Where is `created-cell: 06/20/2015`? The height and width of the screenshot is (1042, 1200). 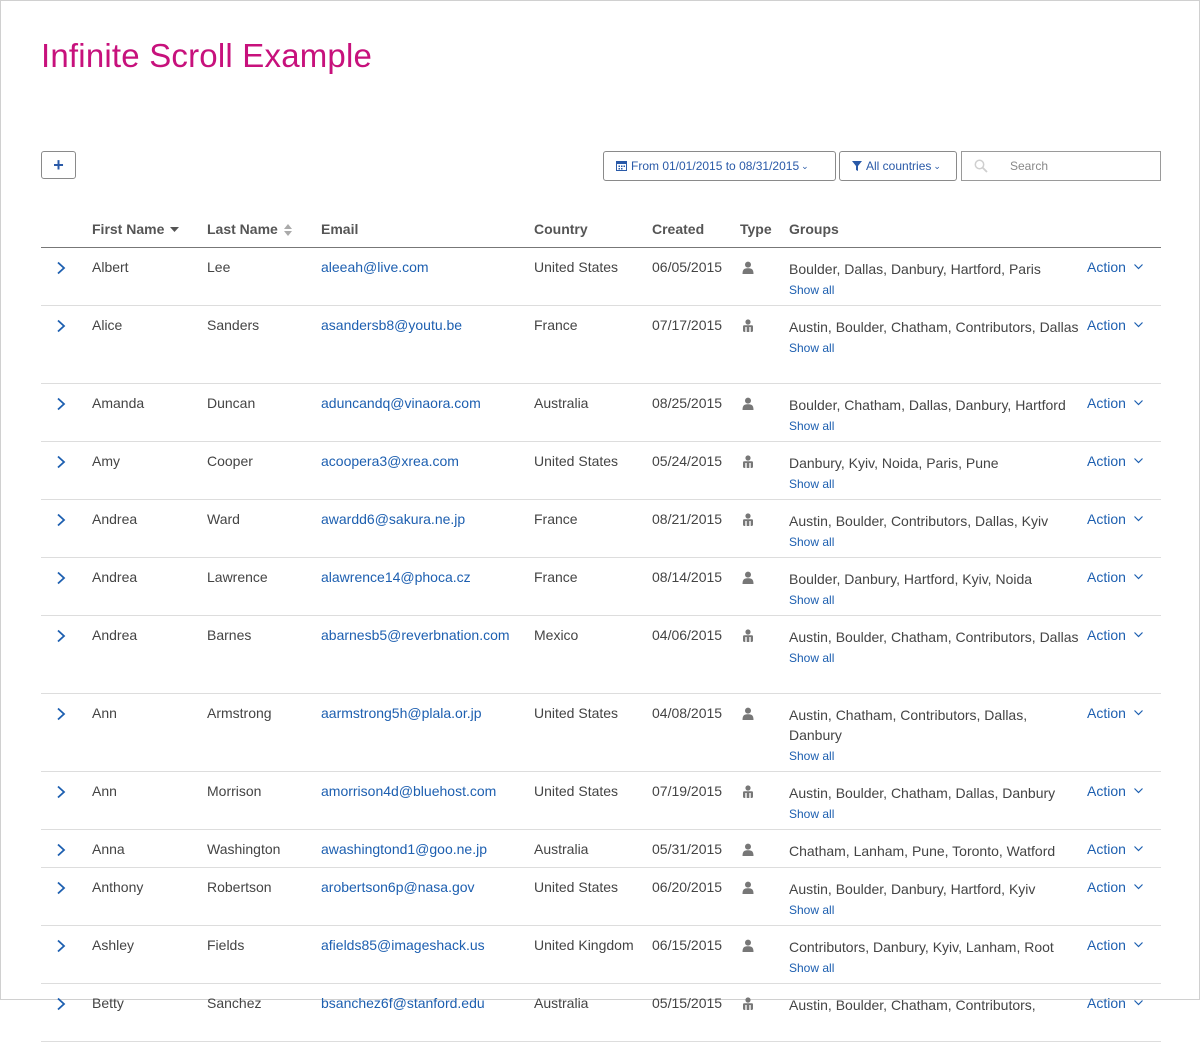 created-cell: 06/20/2015 is located at coordinates (687, 887).